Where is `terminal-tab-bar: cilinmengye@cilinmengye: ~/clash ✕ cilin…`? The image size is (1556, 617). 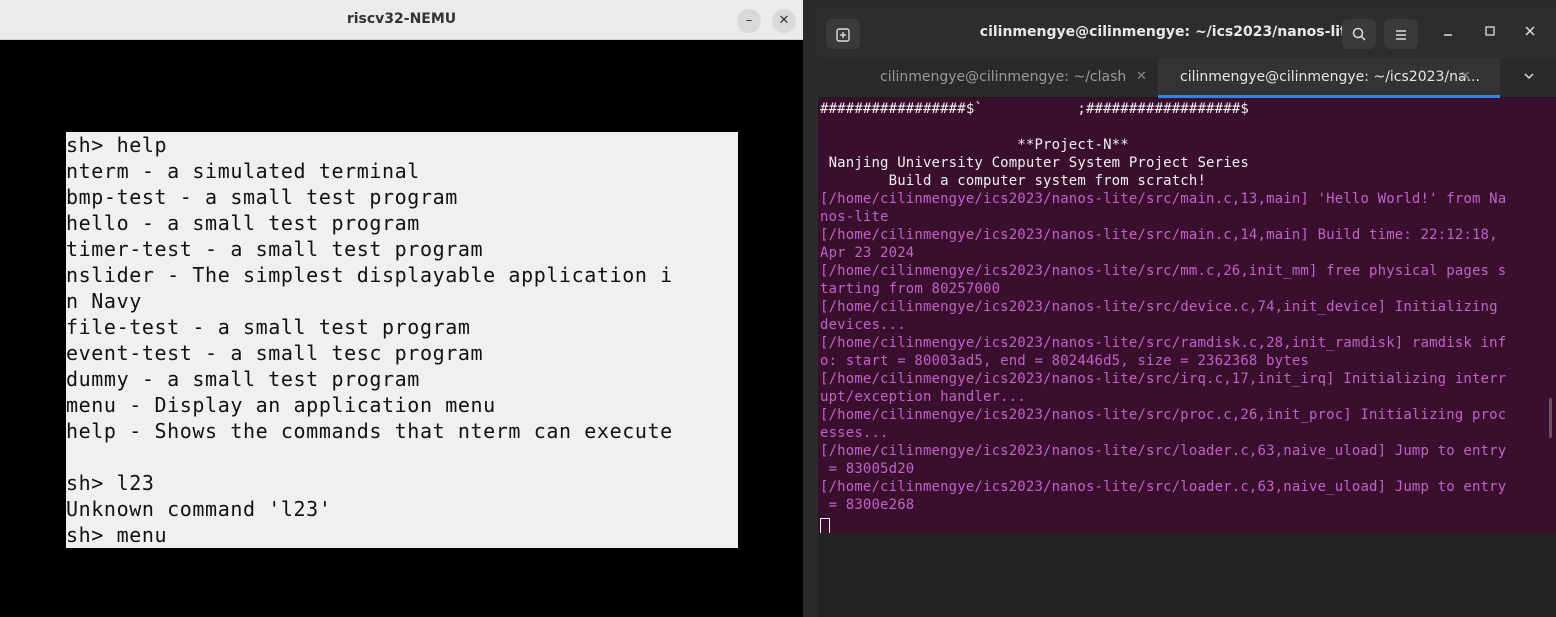
terminal-tab-bar: cilinmengye@cilinmengye: ~/clash ✕ cilin… is located at coordinates (1187, 78).